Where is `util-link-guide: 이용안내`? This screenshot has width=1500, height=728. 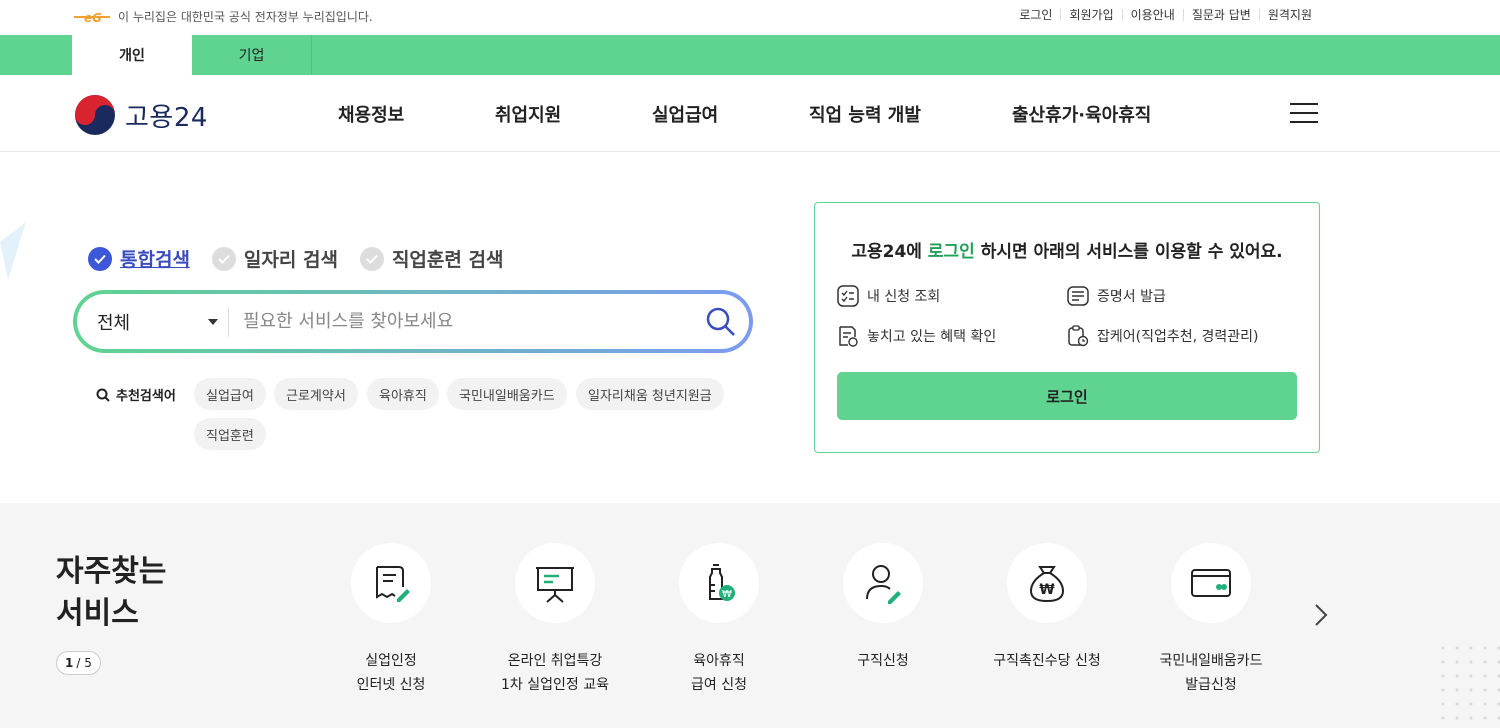
util-link-guide: 이용안내 is located at coordinates (1152, 15).